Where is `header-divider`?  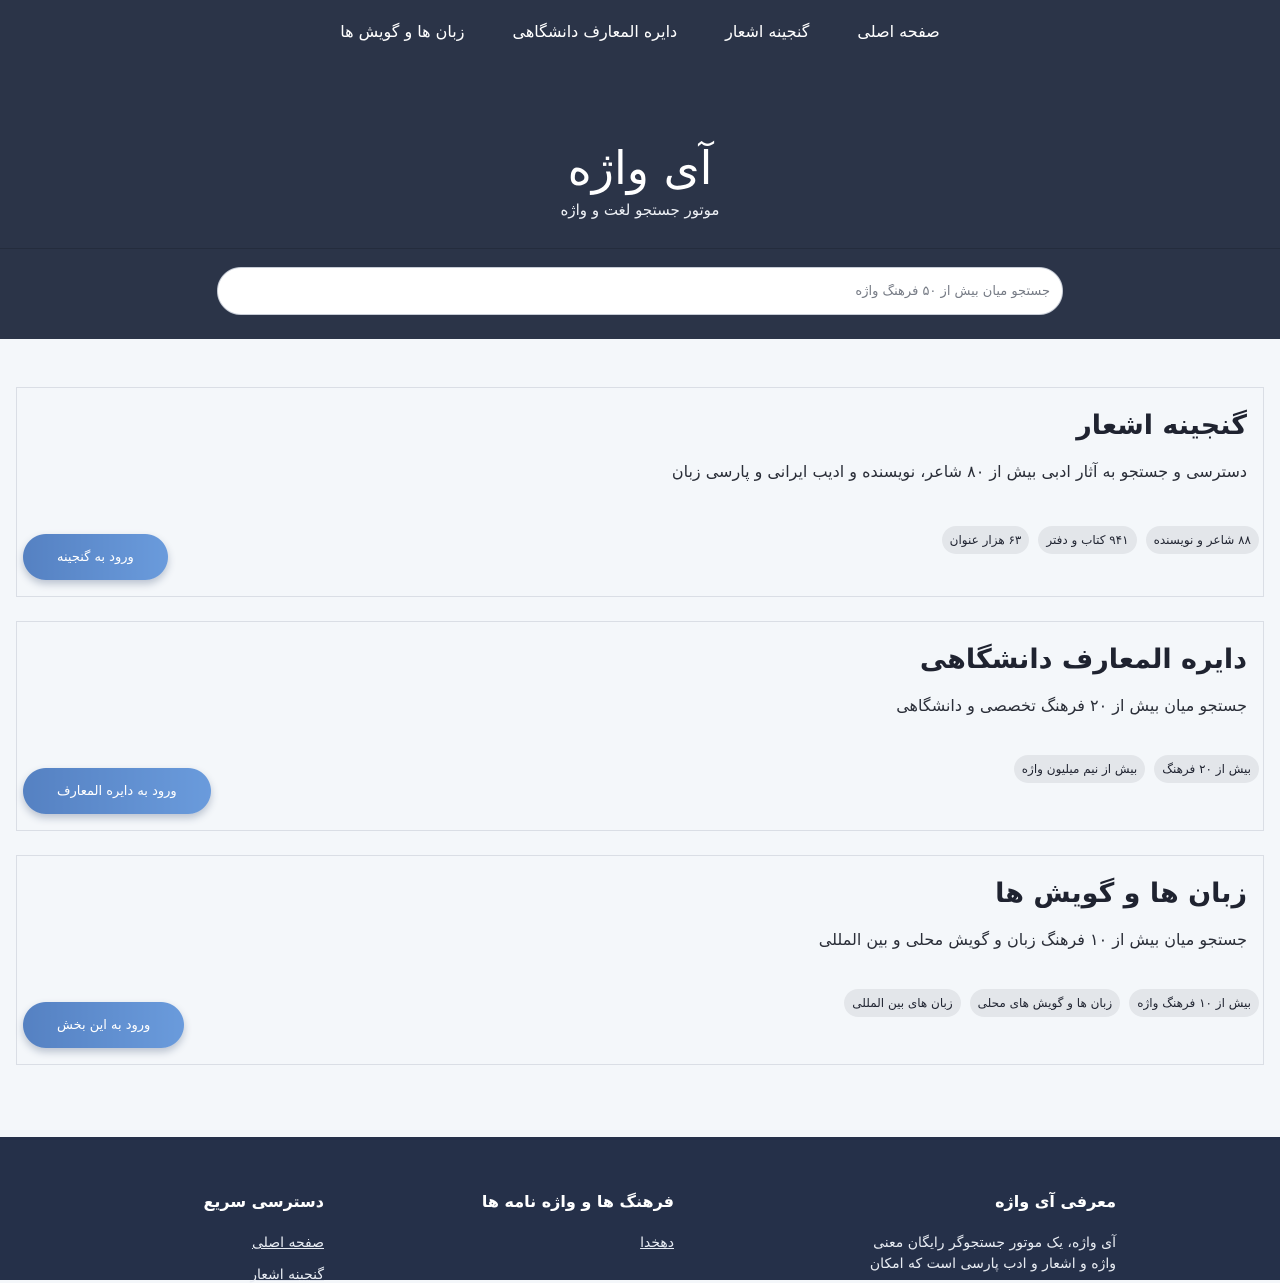
header-divider is located at coordinates (640, 248).